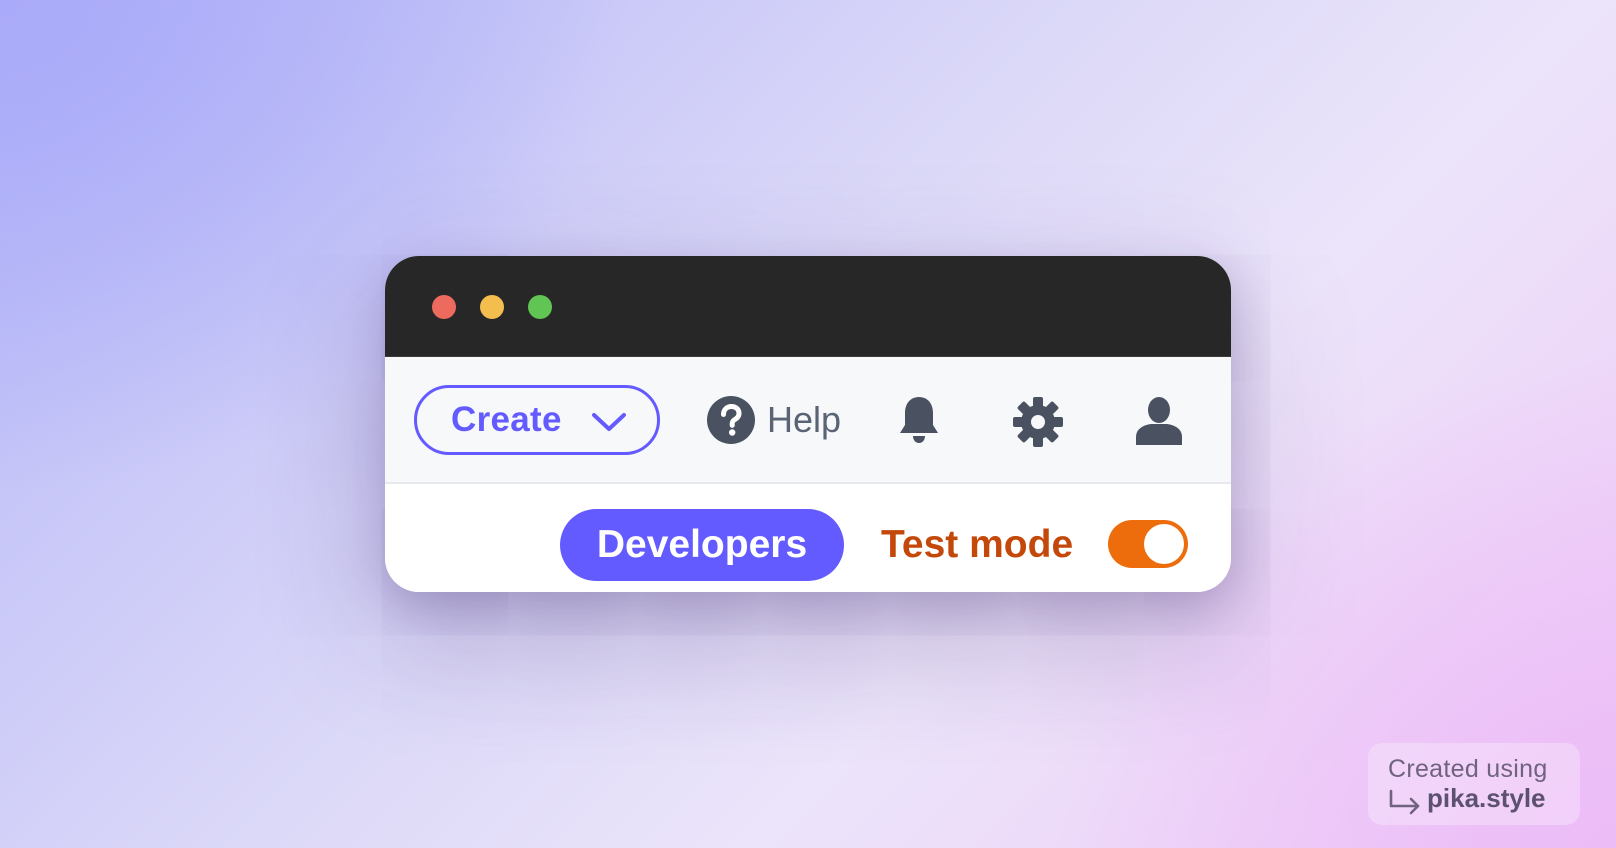 The image size is (1616, 848). What do you see at coordinates (702, 545) in the screenshot?
I see `developers-button: Developers` at bounding box center [702, 545].